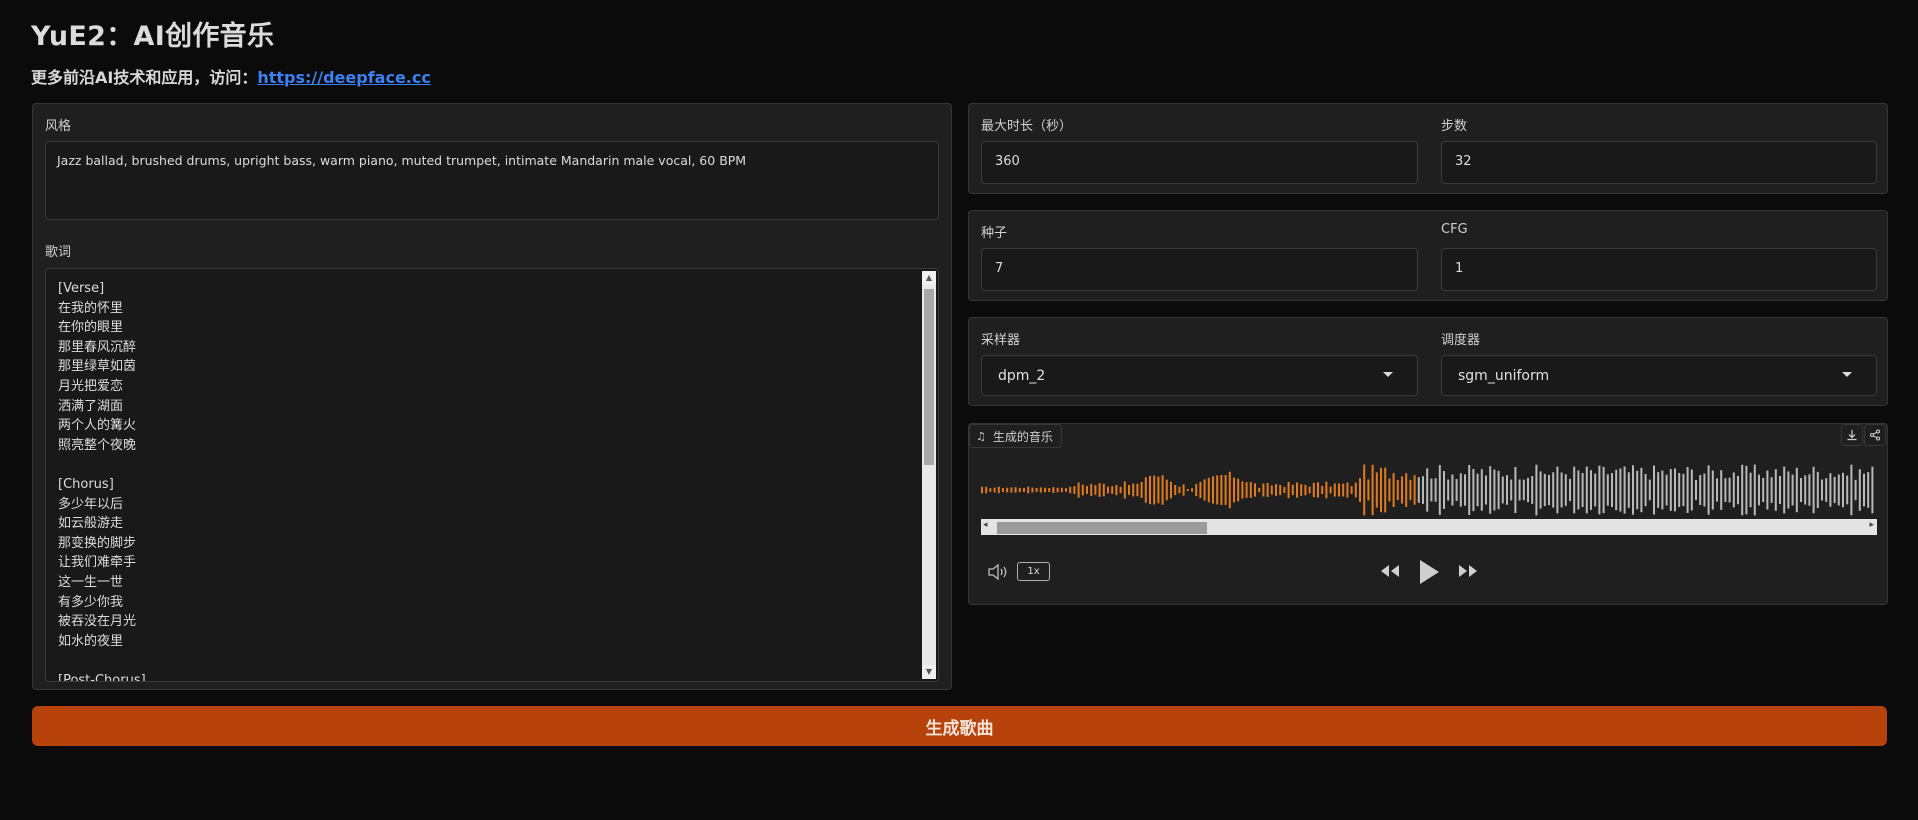  I want to click on page-title: YuE2：AI创作音乐, so click(153, 36).